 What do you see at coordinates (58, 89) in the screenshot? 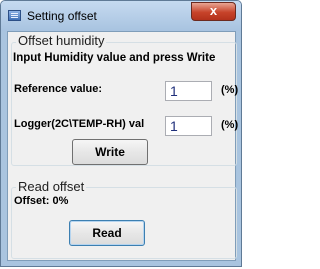
I see `reference-value-label: Reference value:` at bounding box center [58, 89].